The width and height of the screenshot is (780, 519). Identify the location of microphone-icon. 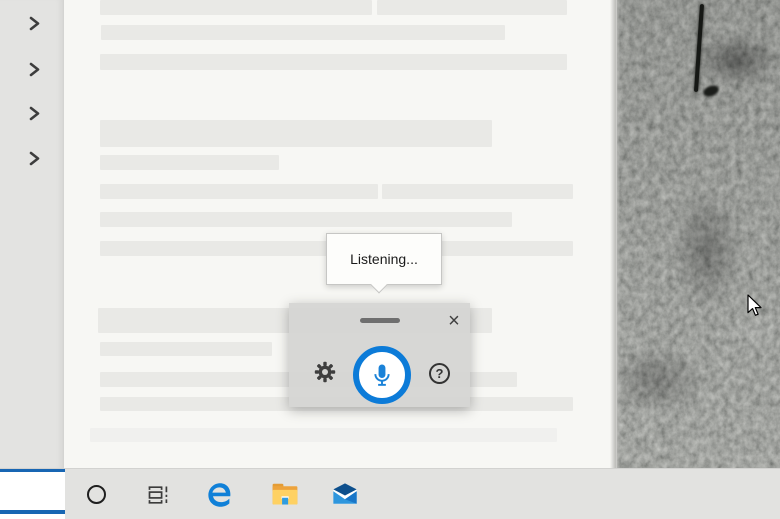
(382, 375).